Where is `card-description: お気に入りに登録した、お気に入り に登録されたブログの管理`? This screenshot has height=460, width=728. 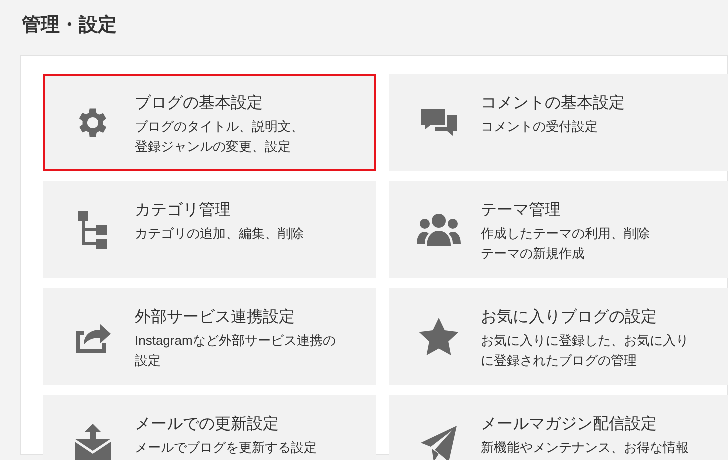 card-description: お気に入りに登録した、お気に入り に登録されたブログの管理 is located at coordinates (585, 351).